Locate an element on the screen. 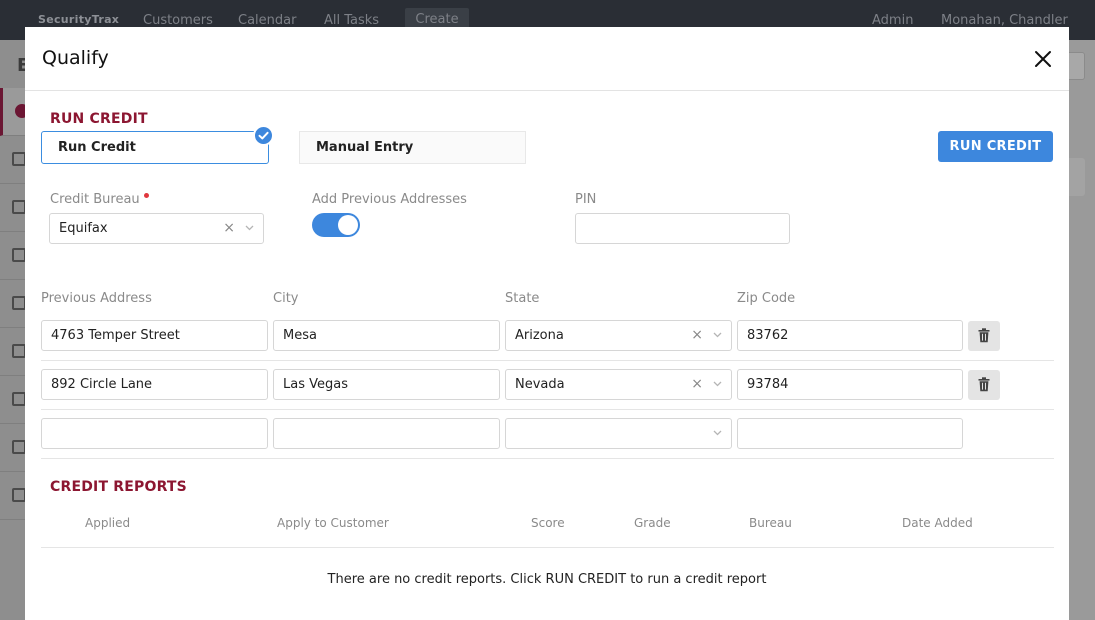 This screenshot has width=1095, height=620. sidebar is located at coordinates (14, 330).